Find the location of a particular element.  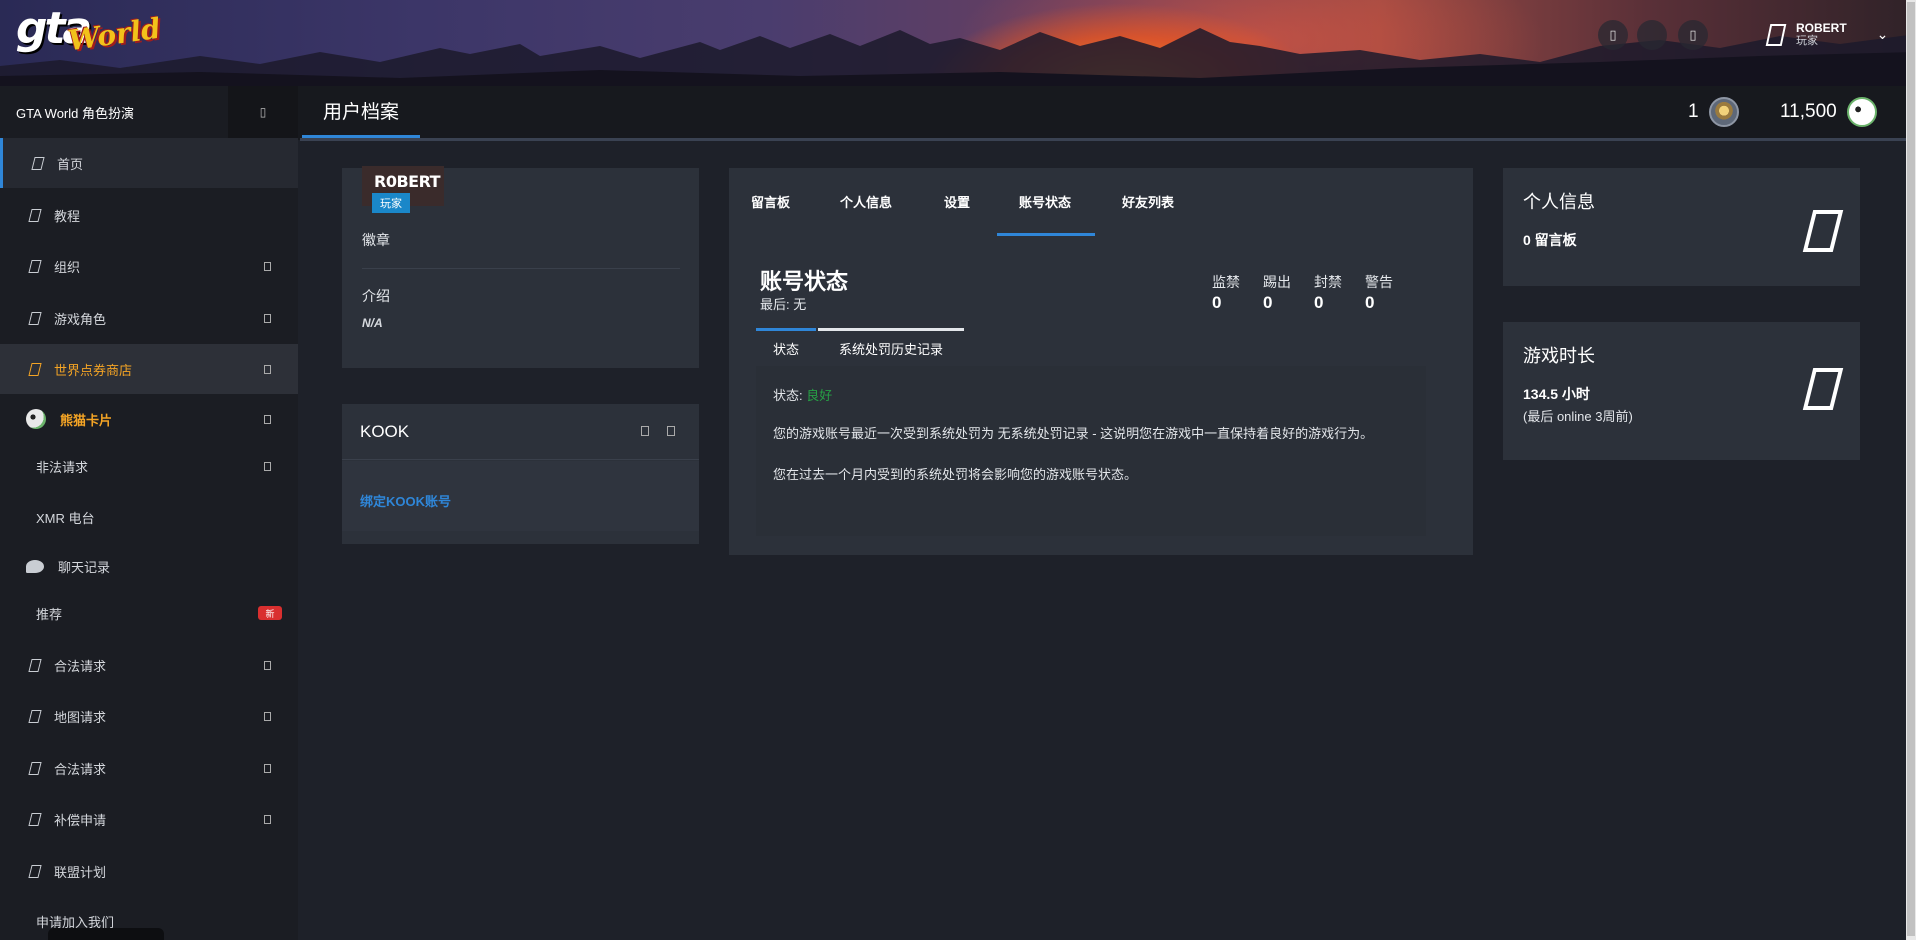

kook-title: KOOK is located at coordinates (385, 431).